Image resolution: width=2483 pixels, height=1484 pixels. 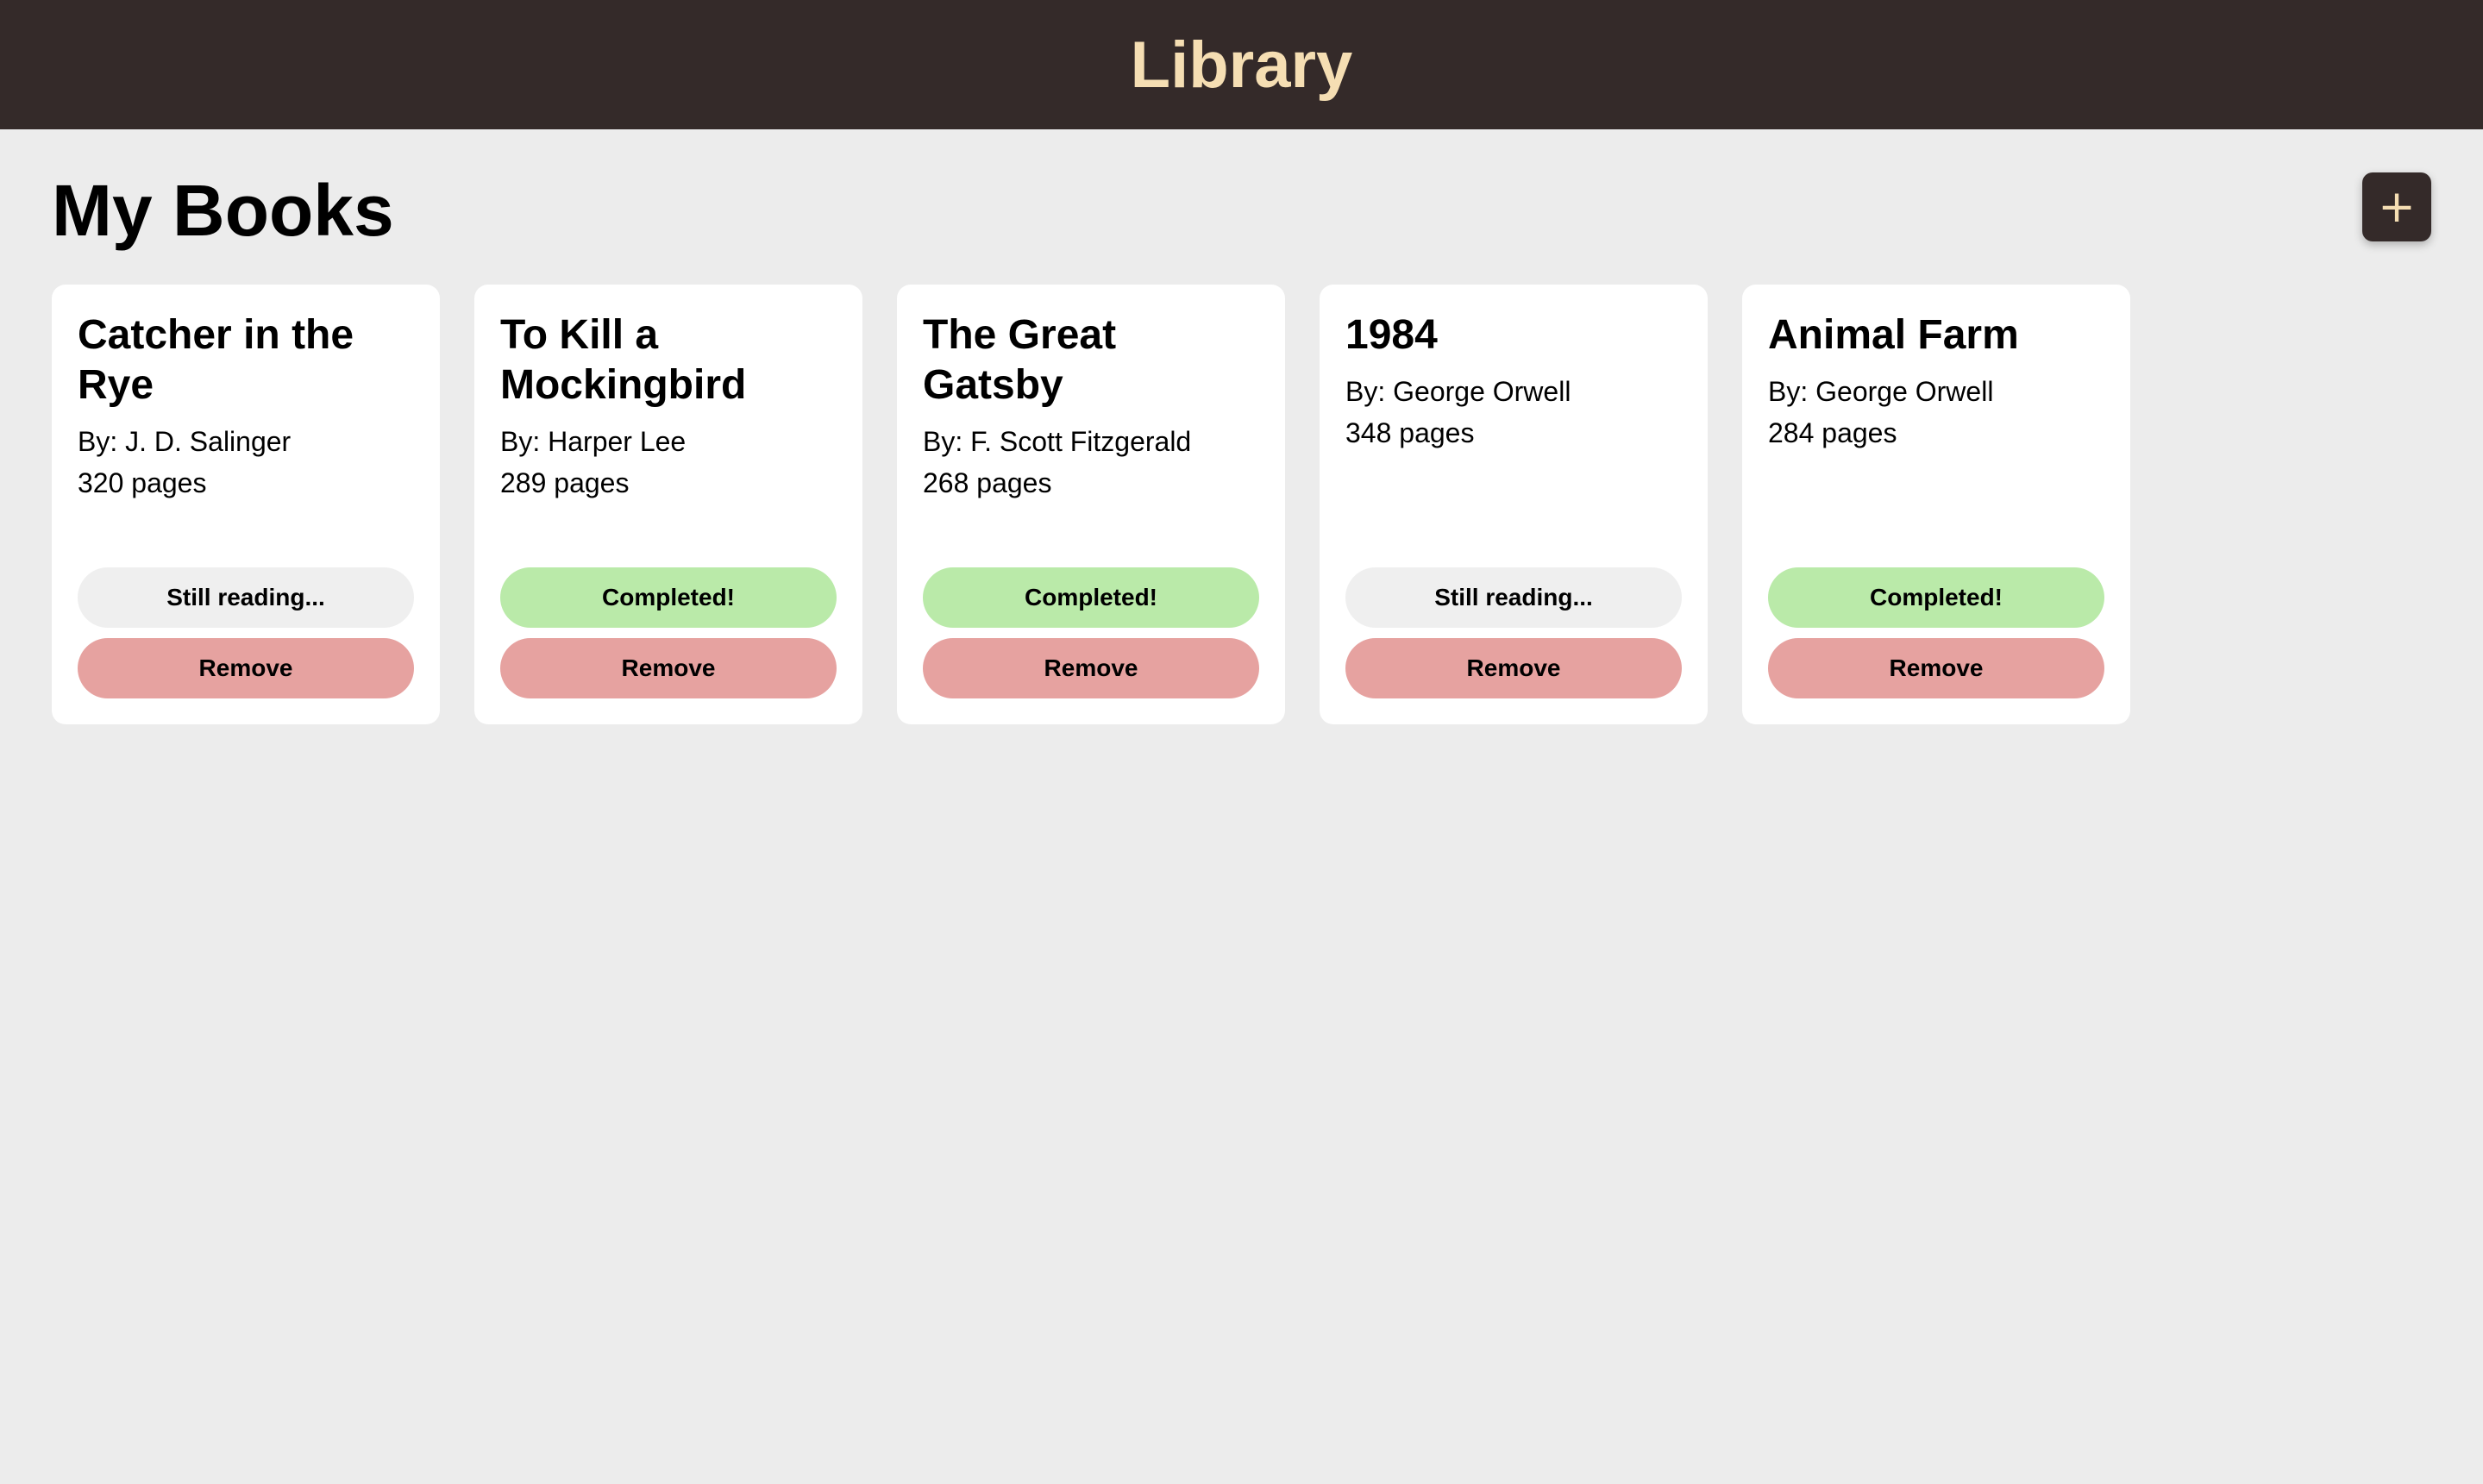 What do you see at coordinates (565, 483) in the screenshot?
I see `book-pages: 289 pages` at bounding box center [565, 483].